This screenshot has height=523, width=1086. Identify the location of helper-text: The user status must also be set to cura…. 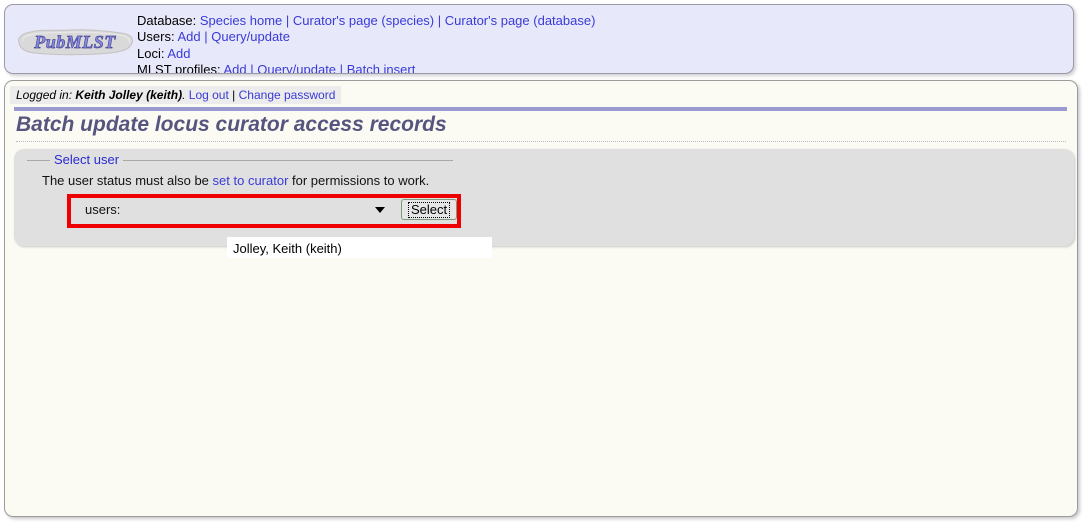
(235, 180).